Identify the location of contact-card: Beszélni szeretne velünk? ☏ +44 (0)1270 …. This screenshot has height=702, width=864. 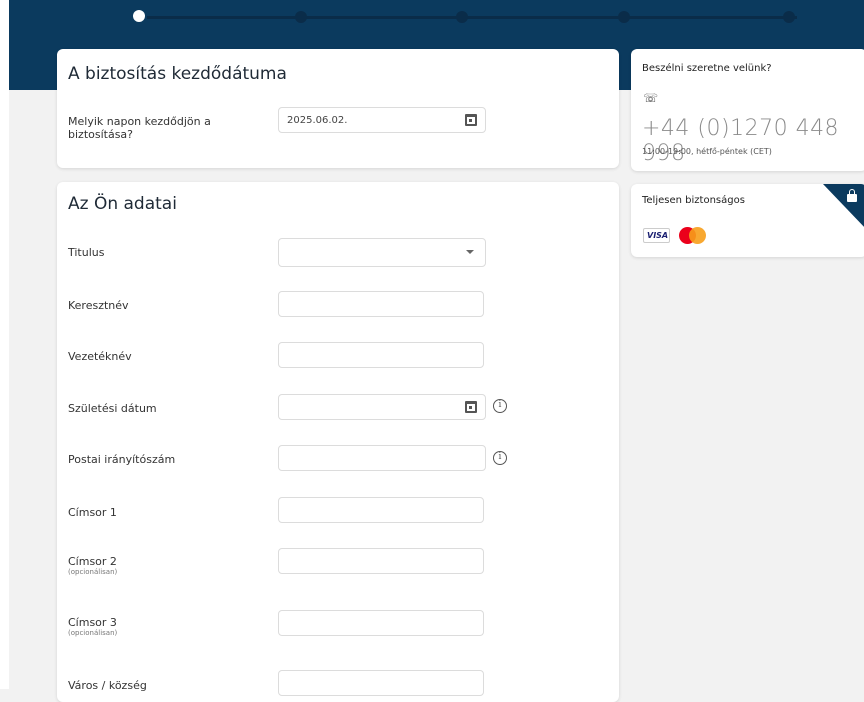
(747, 110).